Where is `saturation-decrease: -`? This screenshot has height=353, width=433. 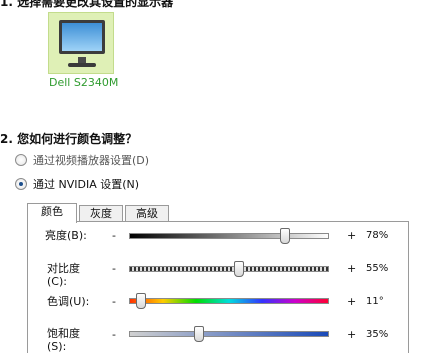
saturation-decrease: - is located at coordinates (114, 334).